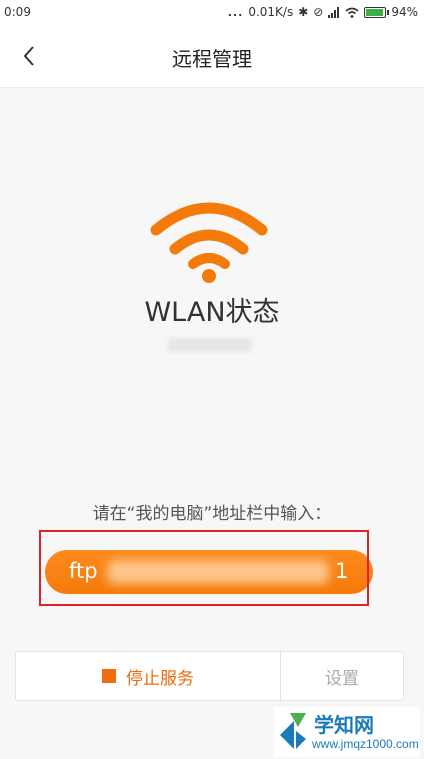  Describe the element at coordinates (212, 514) in the screenshot. I see `instruction-text: 请在“我的电脑”地址栏中输入：` at that location.